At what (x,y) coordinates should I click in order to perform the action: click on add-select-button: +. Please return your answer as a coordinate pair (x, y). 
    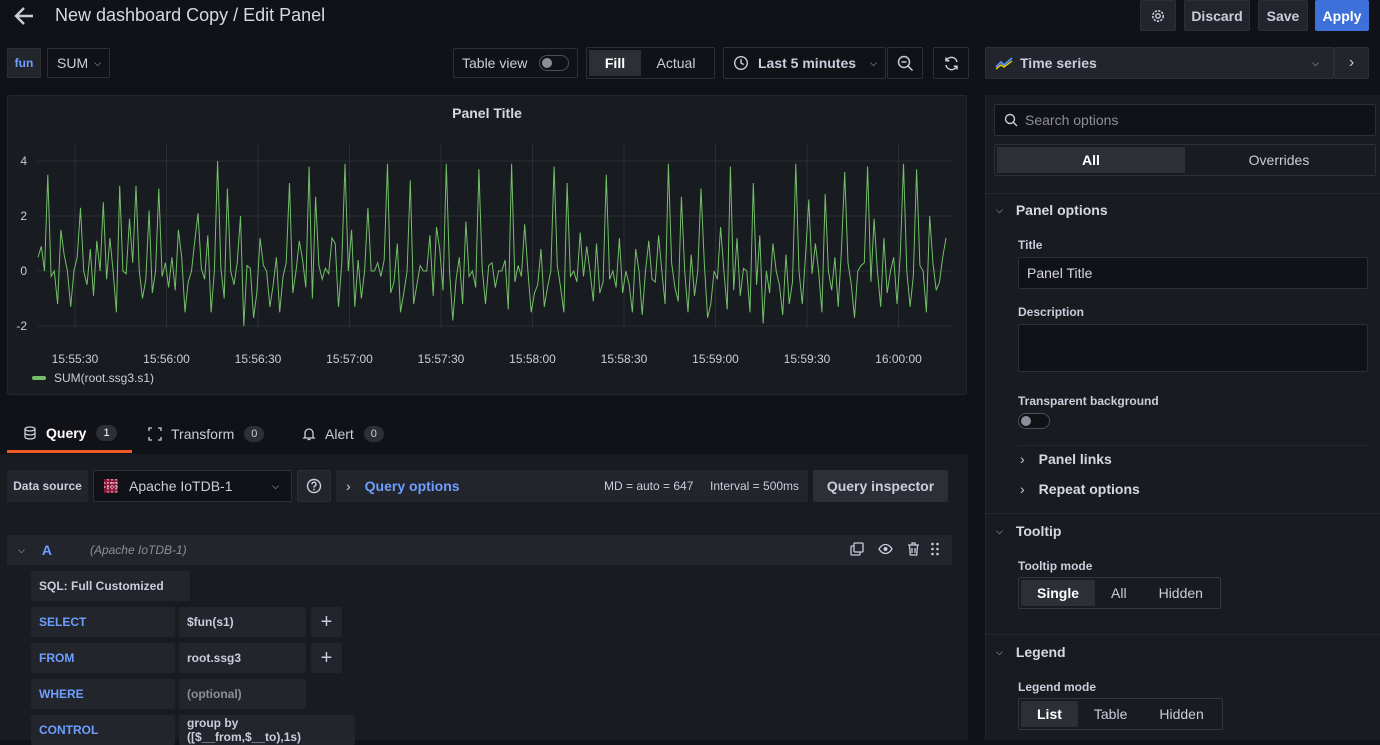
    Looking at the image, I should click on (326, 622).